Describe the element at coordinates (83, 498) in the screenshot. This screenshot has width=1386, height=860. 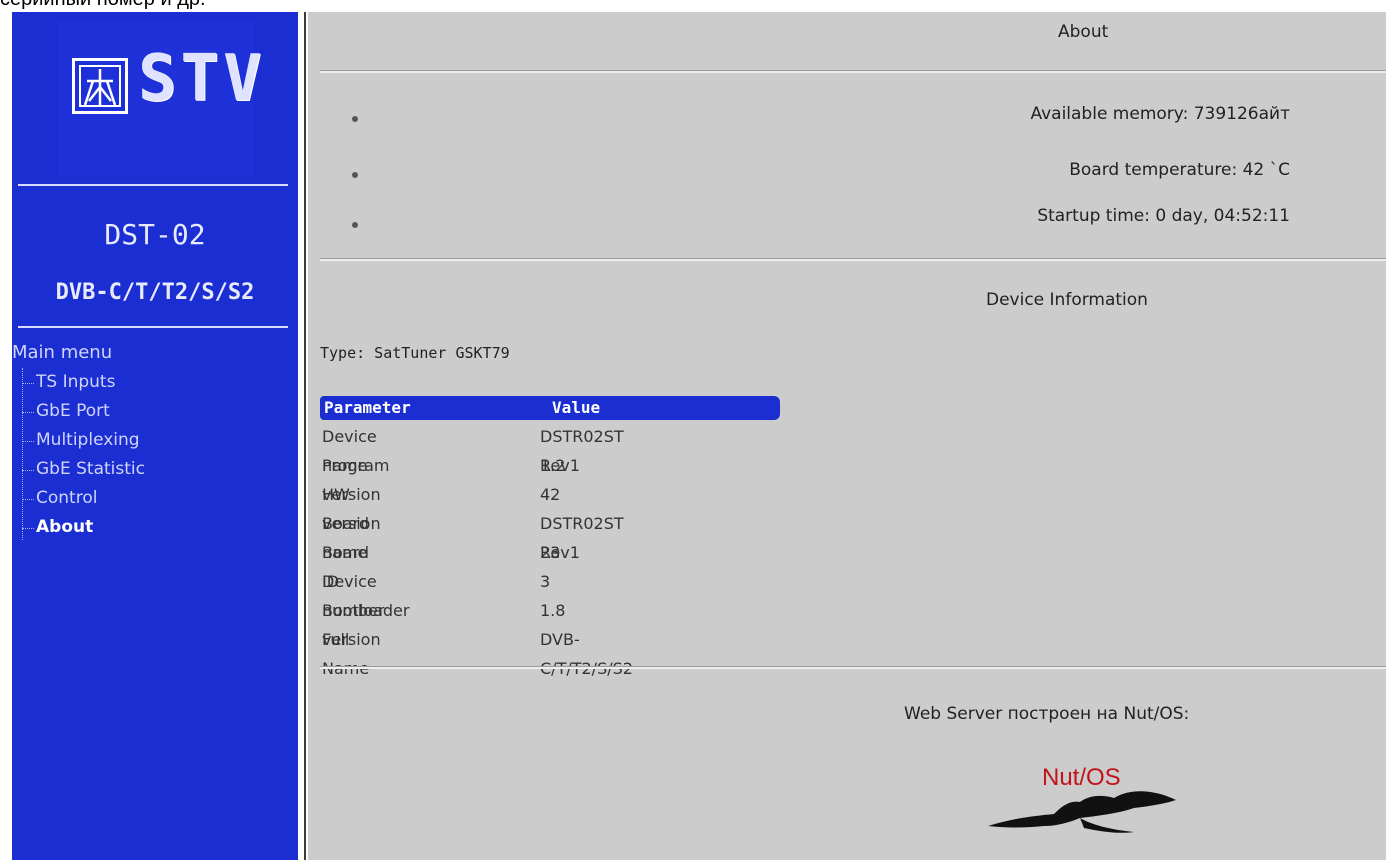
I see `menu-item-control: Control` at that location.